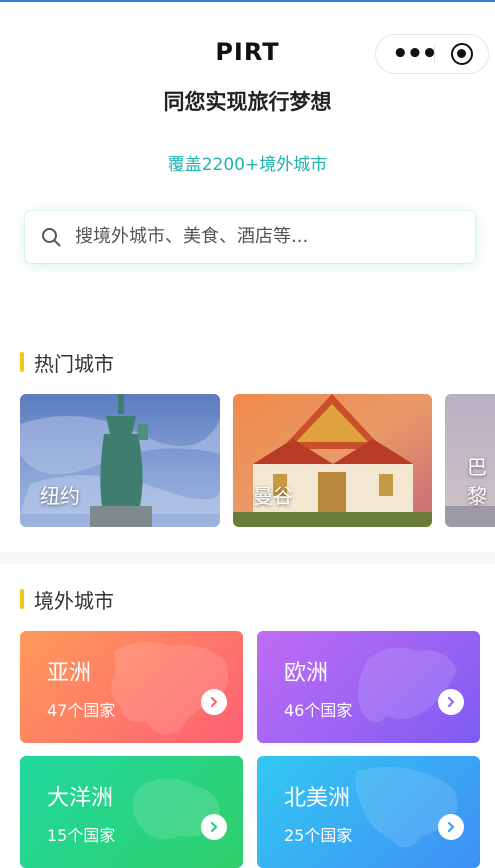 This screenshot has width=495, height=868. What do you see at coordinates (80, 798) in the screenshot?
I see `region-name: 大洋洲` at bounding box center [80, 798].